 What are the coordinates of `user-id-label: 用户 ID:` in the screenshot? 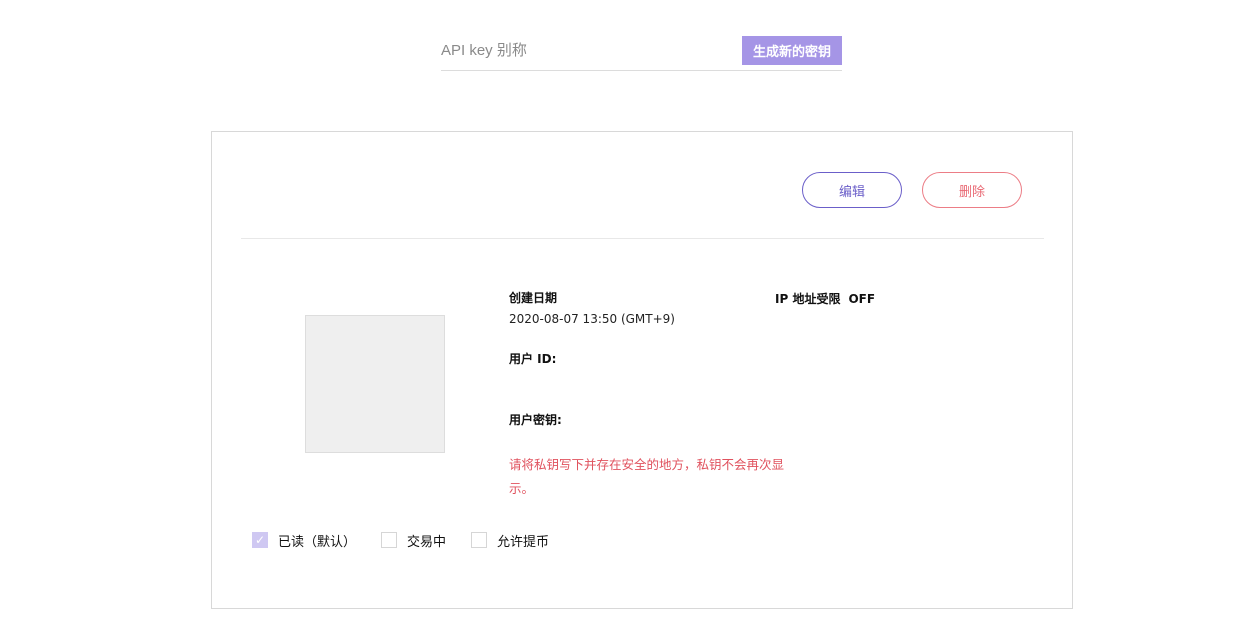 It's located at (533, 359).